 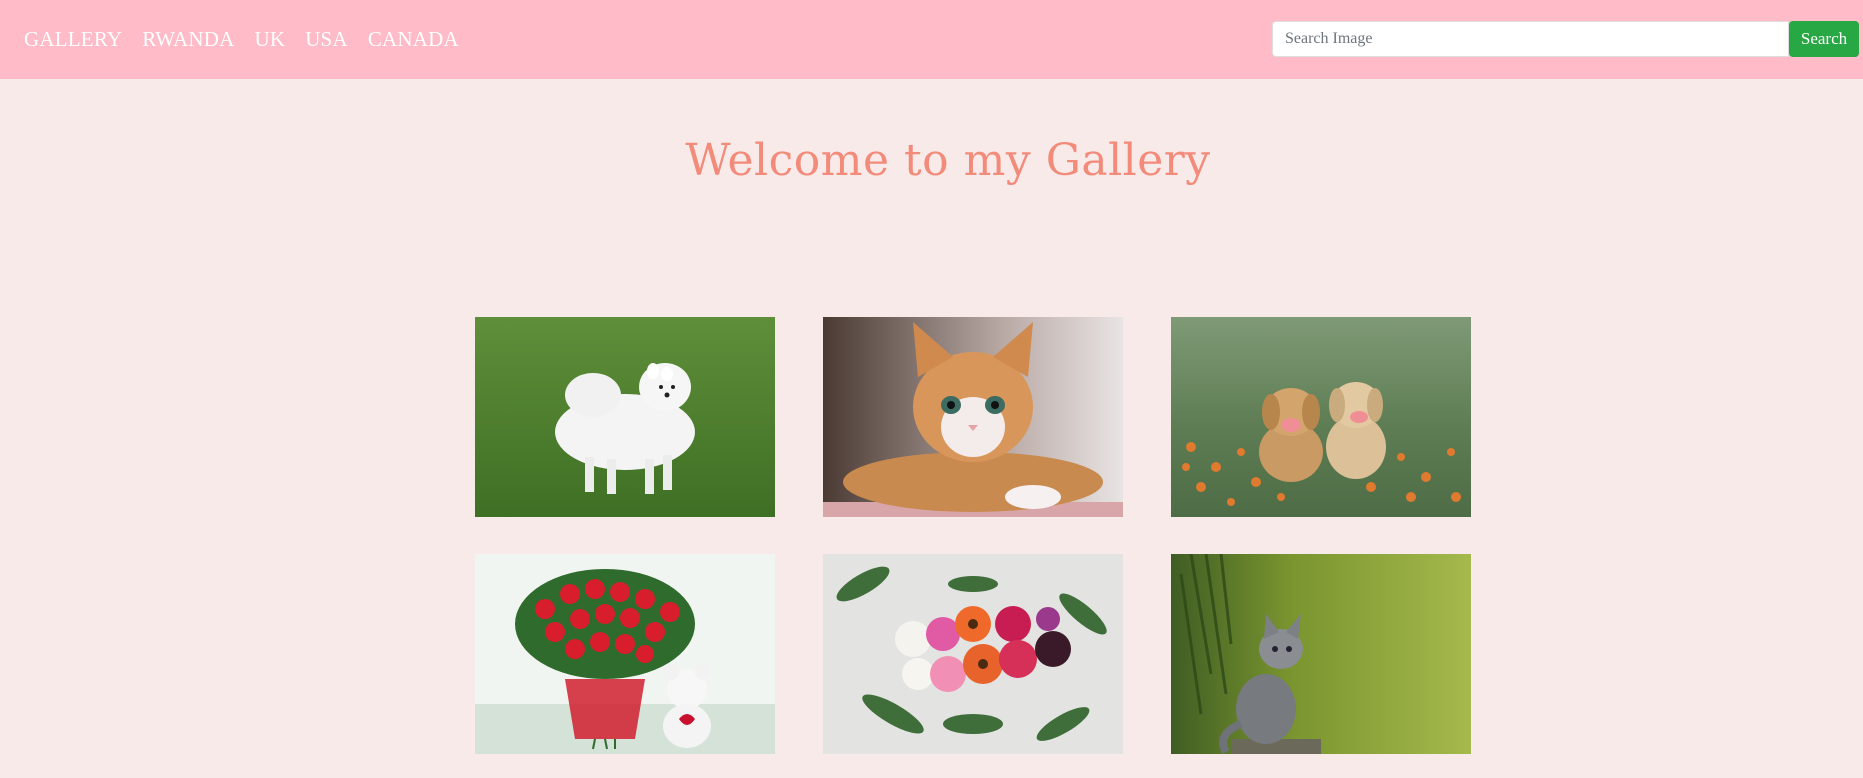 What do you see at coordinates (188, 39) in the screenshot?
I see `nav-link-rwanda: RWANDA` at bounding box center [188, 39].